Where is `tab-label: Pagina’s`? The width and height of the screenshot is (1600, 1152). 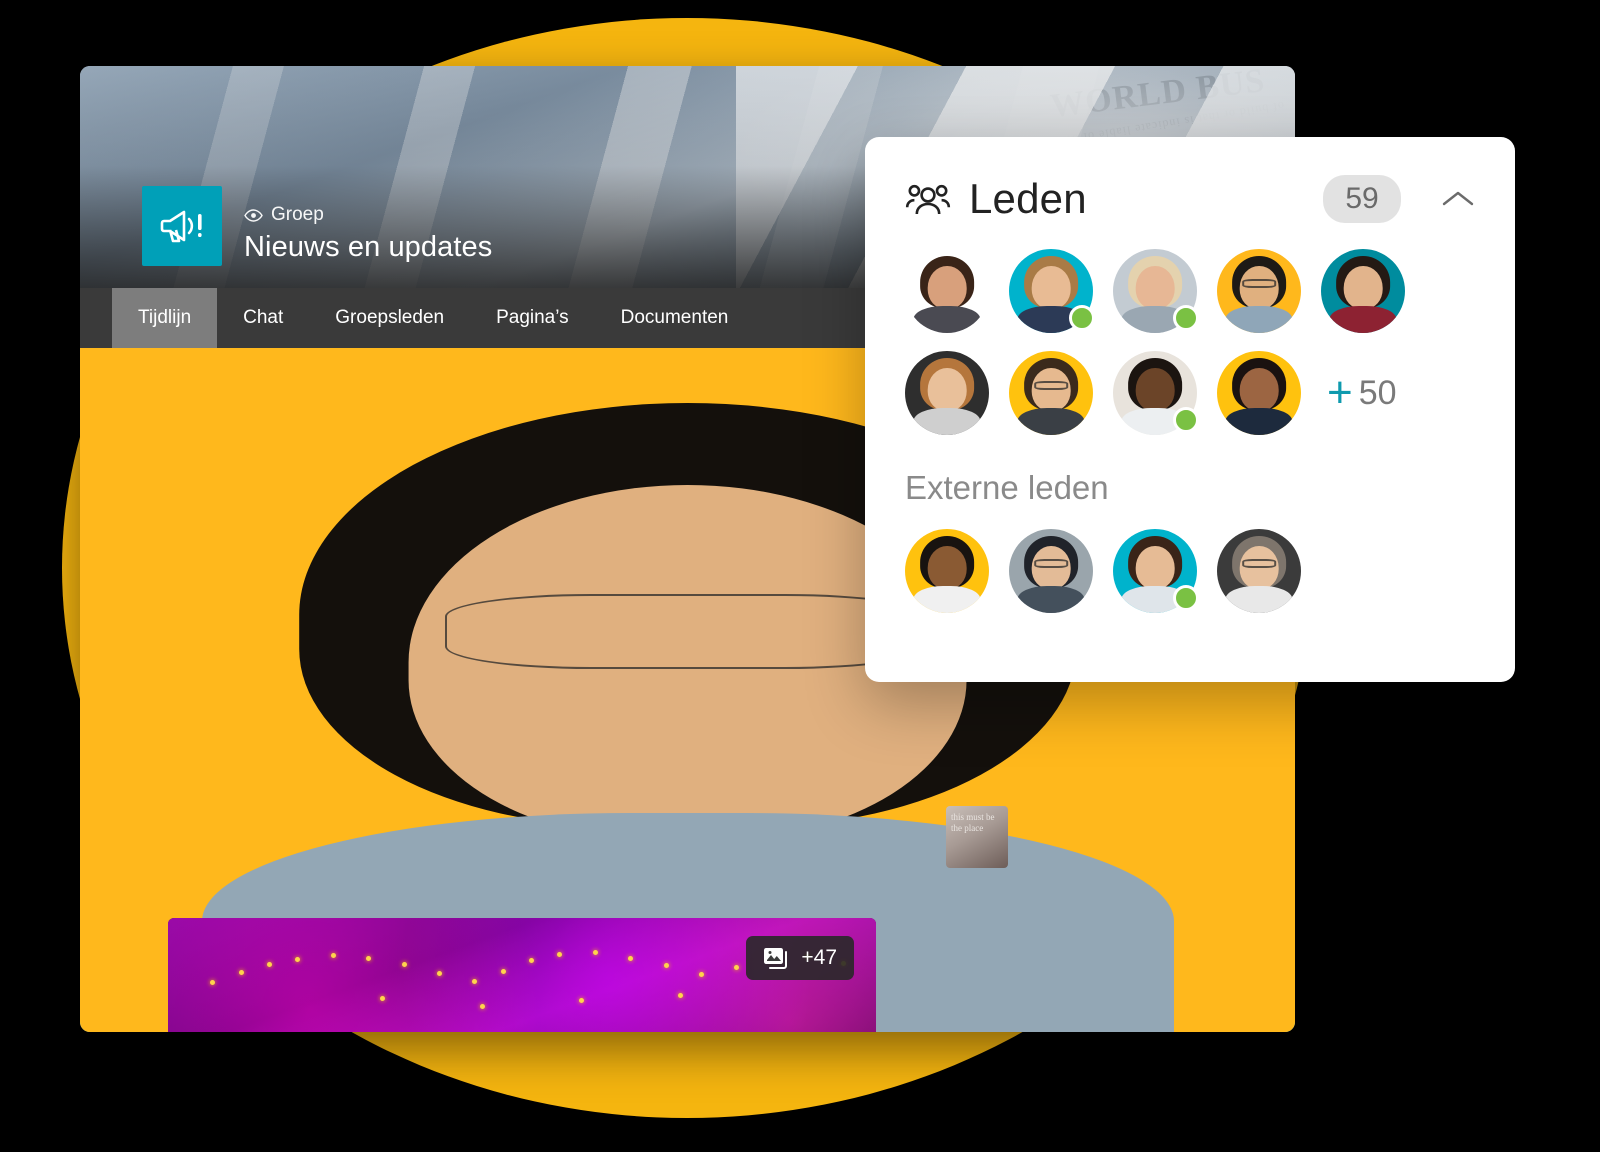 tab-label: Pagina’s is located at coordinates (532, 317).